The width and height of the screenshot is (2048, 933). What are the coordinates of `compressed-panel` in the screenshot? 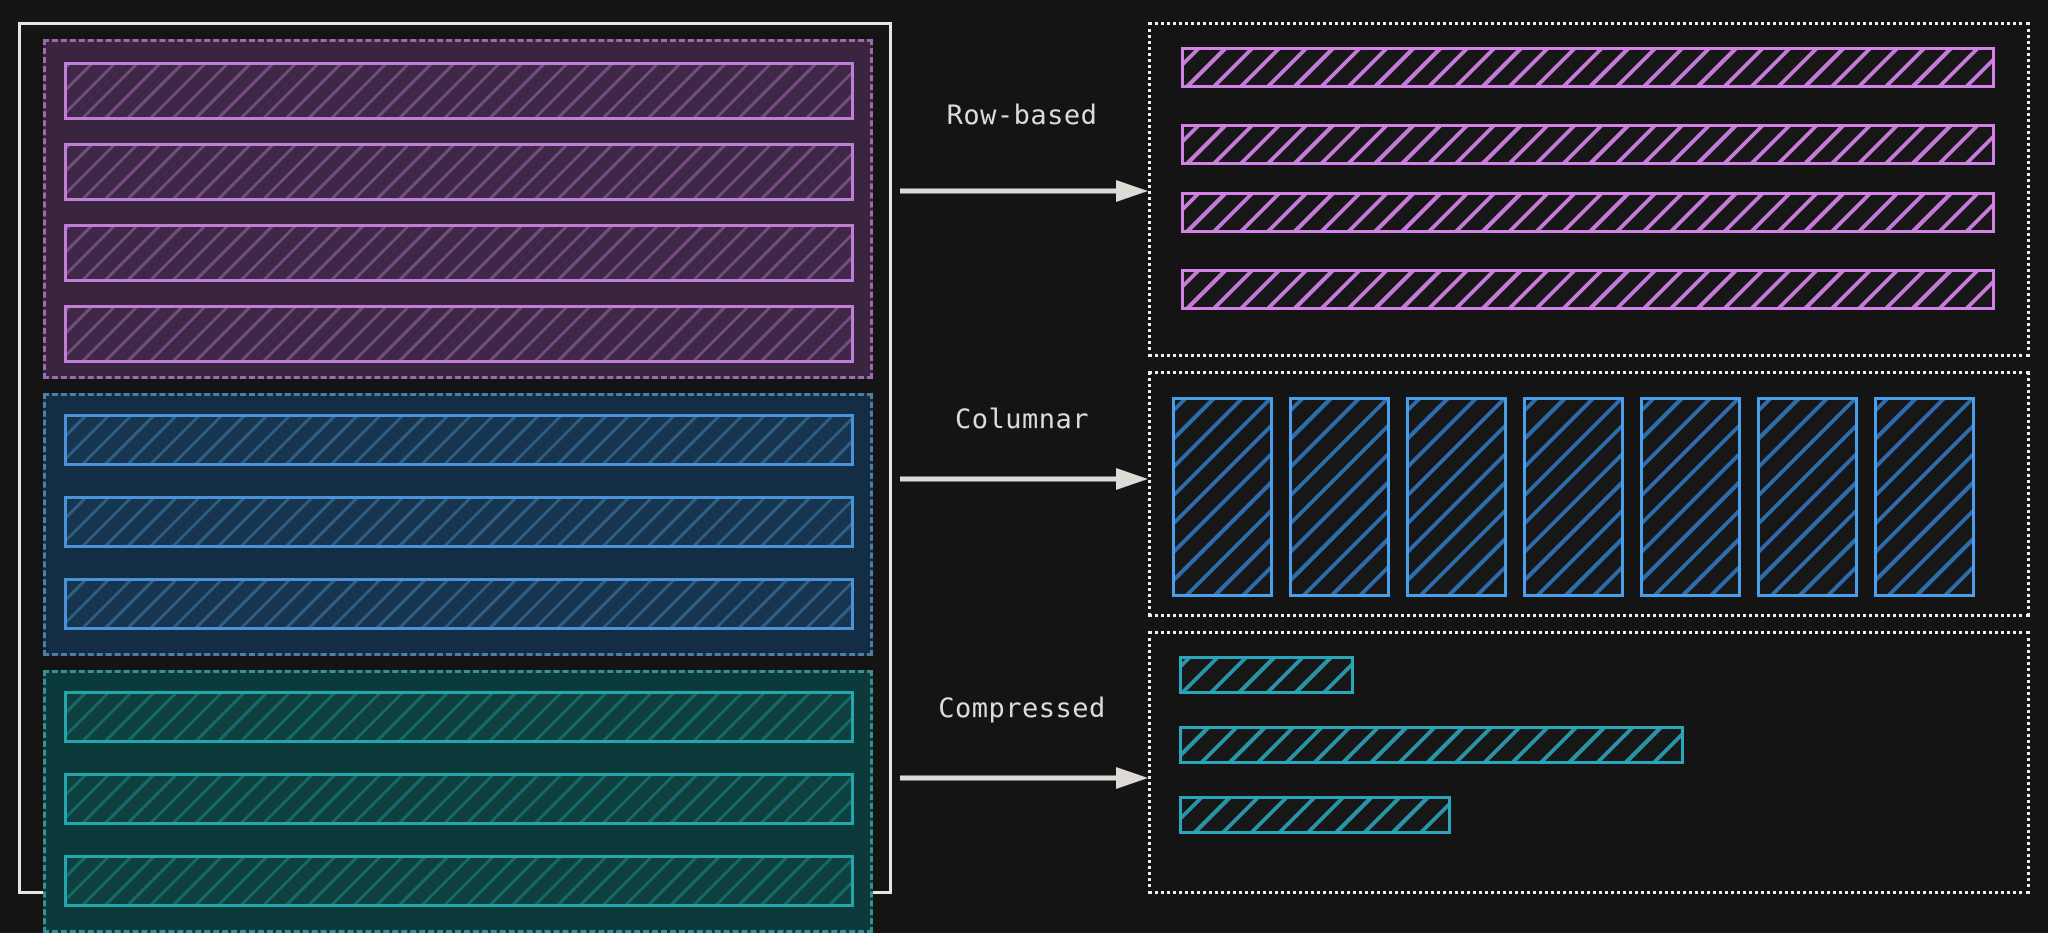 It's located at (1589, 762).